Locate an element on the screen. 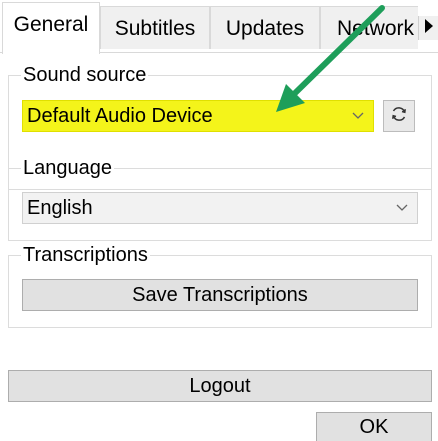 This screenshot has height=441, width=438. tab-subtitles-label: Subtitles is located at coordinates (155, 28).